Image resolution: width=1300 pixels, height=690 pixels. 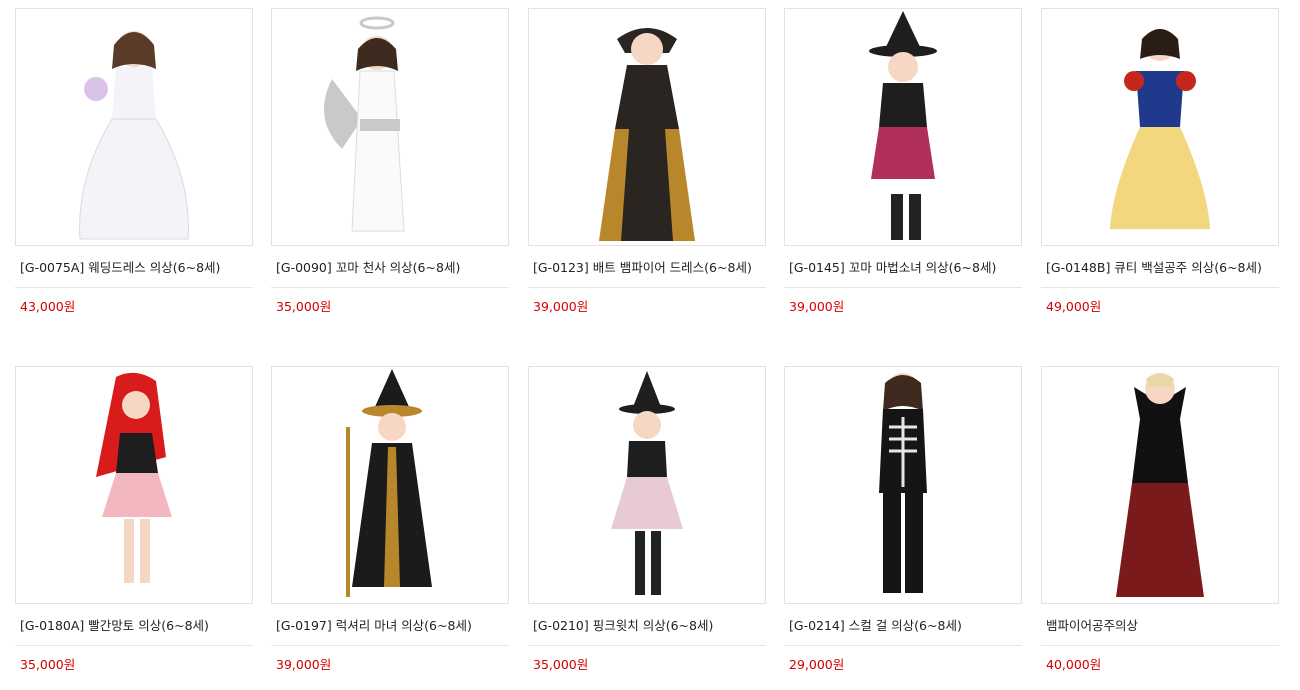 What do you see at coordinates (390, 274) in the screenshot?
I see `product-name: [G-0090] 꼬마 천사 의상(6~8세)` at bounding box center [390, 274].